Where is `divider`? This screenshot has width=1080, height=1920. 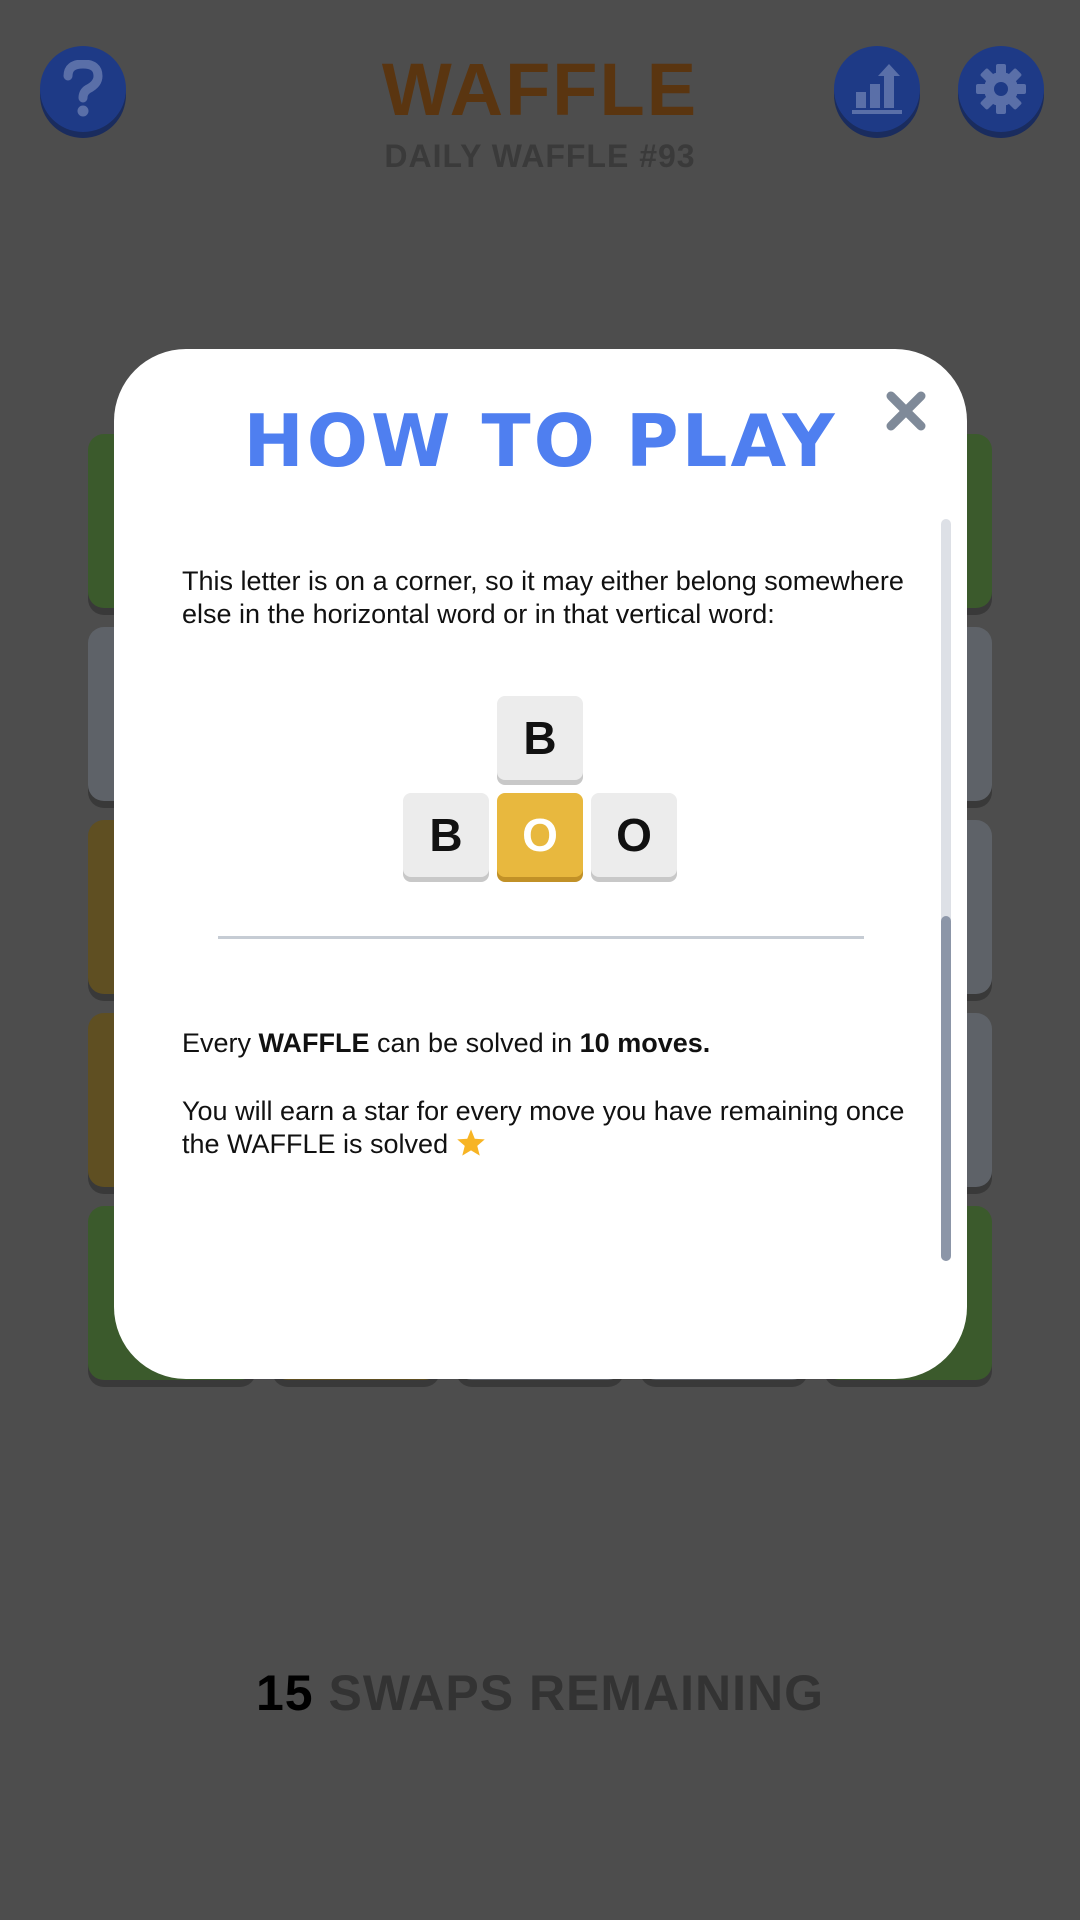
divider is located at coordinates (541, 937).